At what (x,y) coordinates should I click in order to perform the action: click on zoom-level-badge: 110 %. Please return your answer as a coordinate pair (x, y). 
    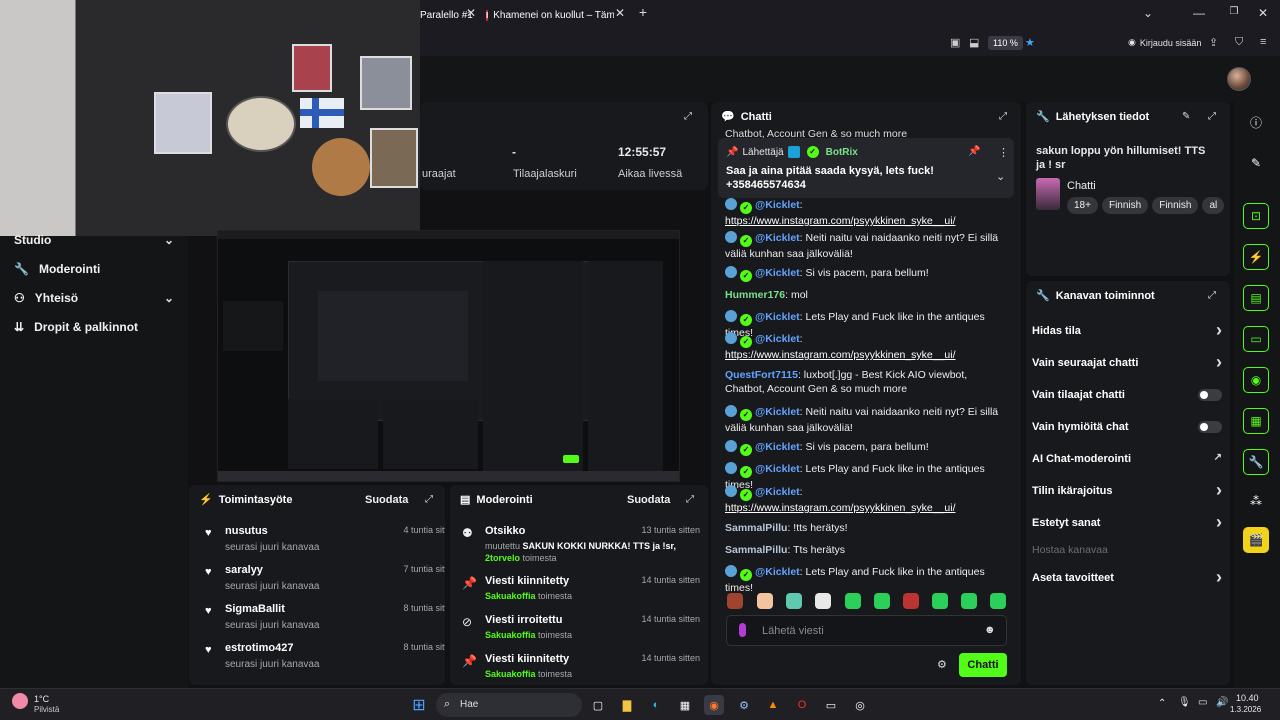
    Looking at the image, I should click on (1005, 43).